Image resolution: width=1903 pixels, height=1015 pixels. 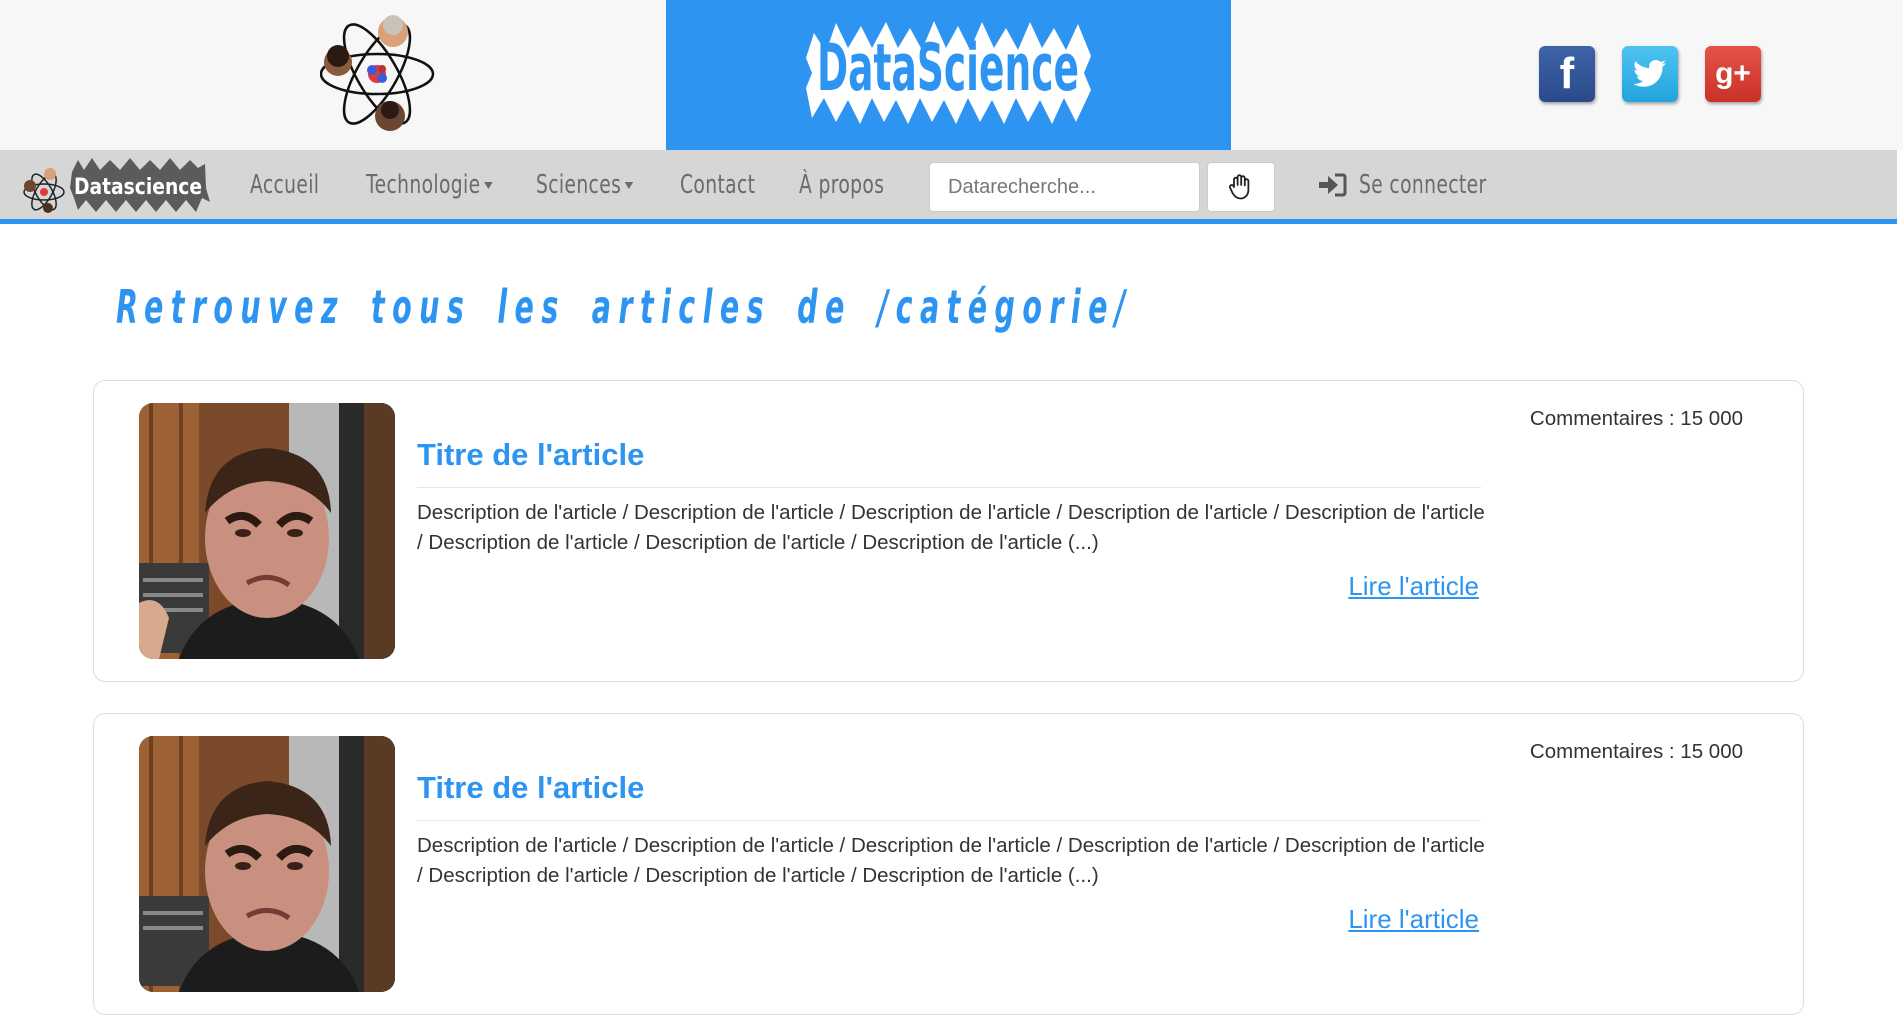 I want to click on login-label: Se connecter, so click(x=1423, y=185).